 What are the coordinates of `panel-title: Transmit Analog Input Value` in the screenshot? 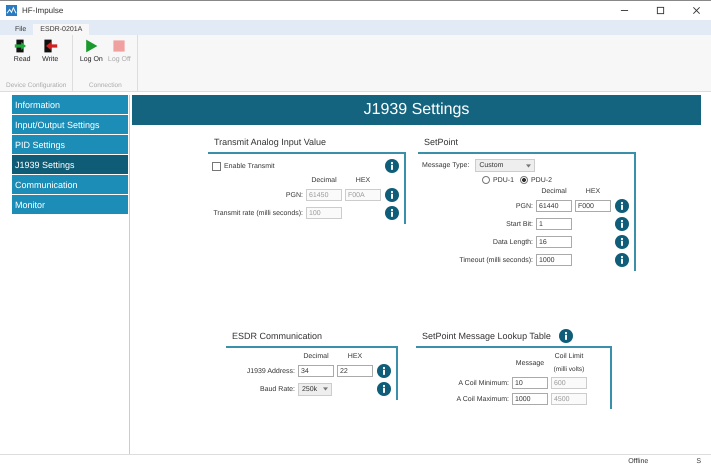 It's located at (270, 142).